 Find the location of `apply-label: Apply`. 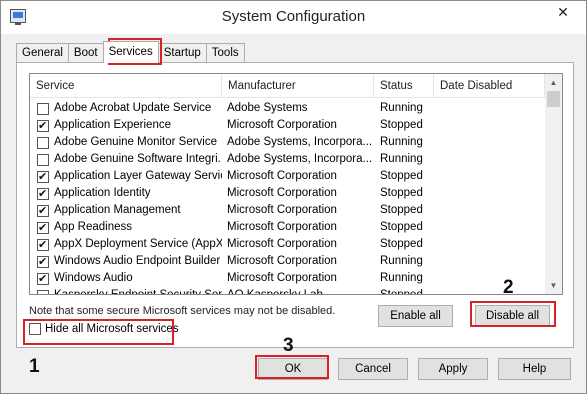

apply-label: Apply is located at coordinates (453, 369).